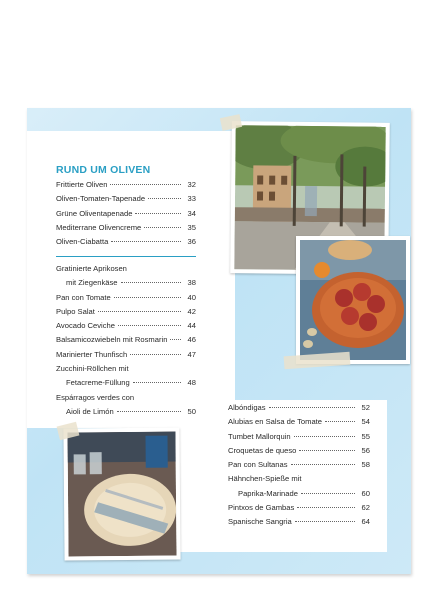 The image size is (436, 600). I want to click on toc-entry-page: 35, so click(191, 227).